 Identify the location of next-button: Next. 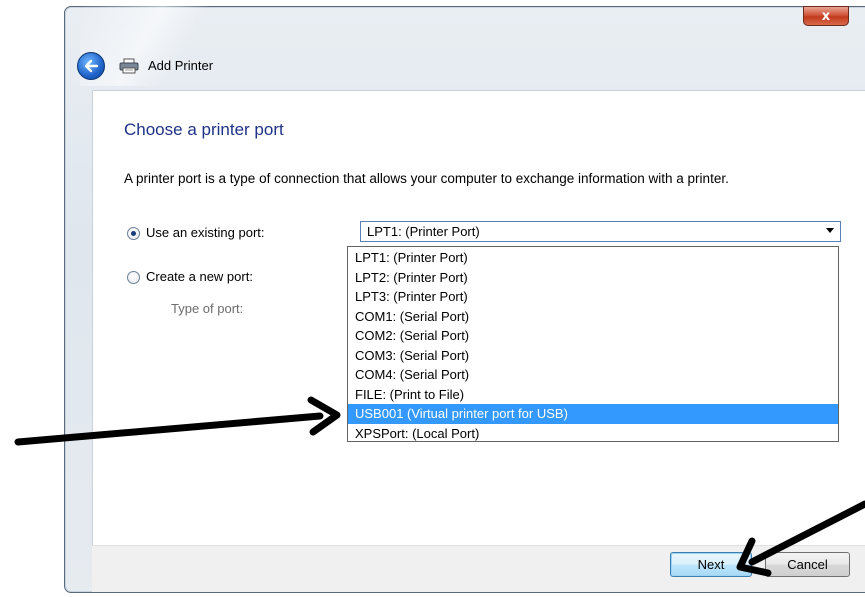
(711, 564).